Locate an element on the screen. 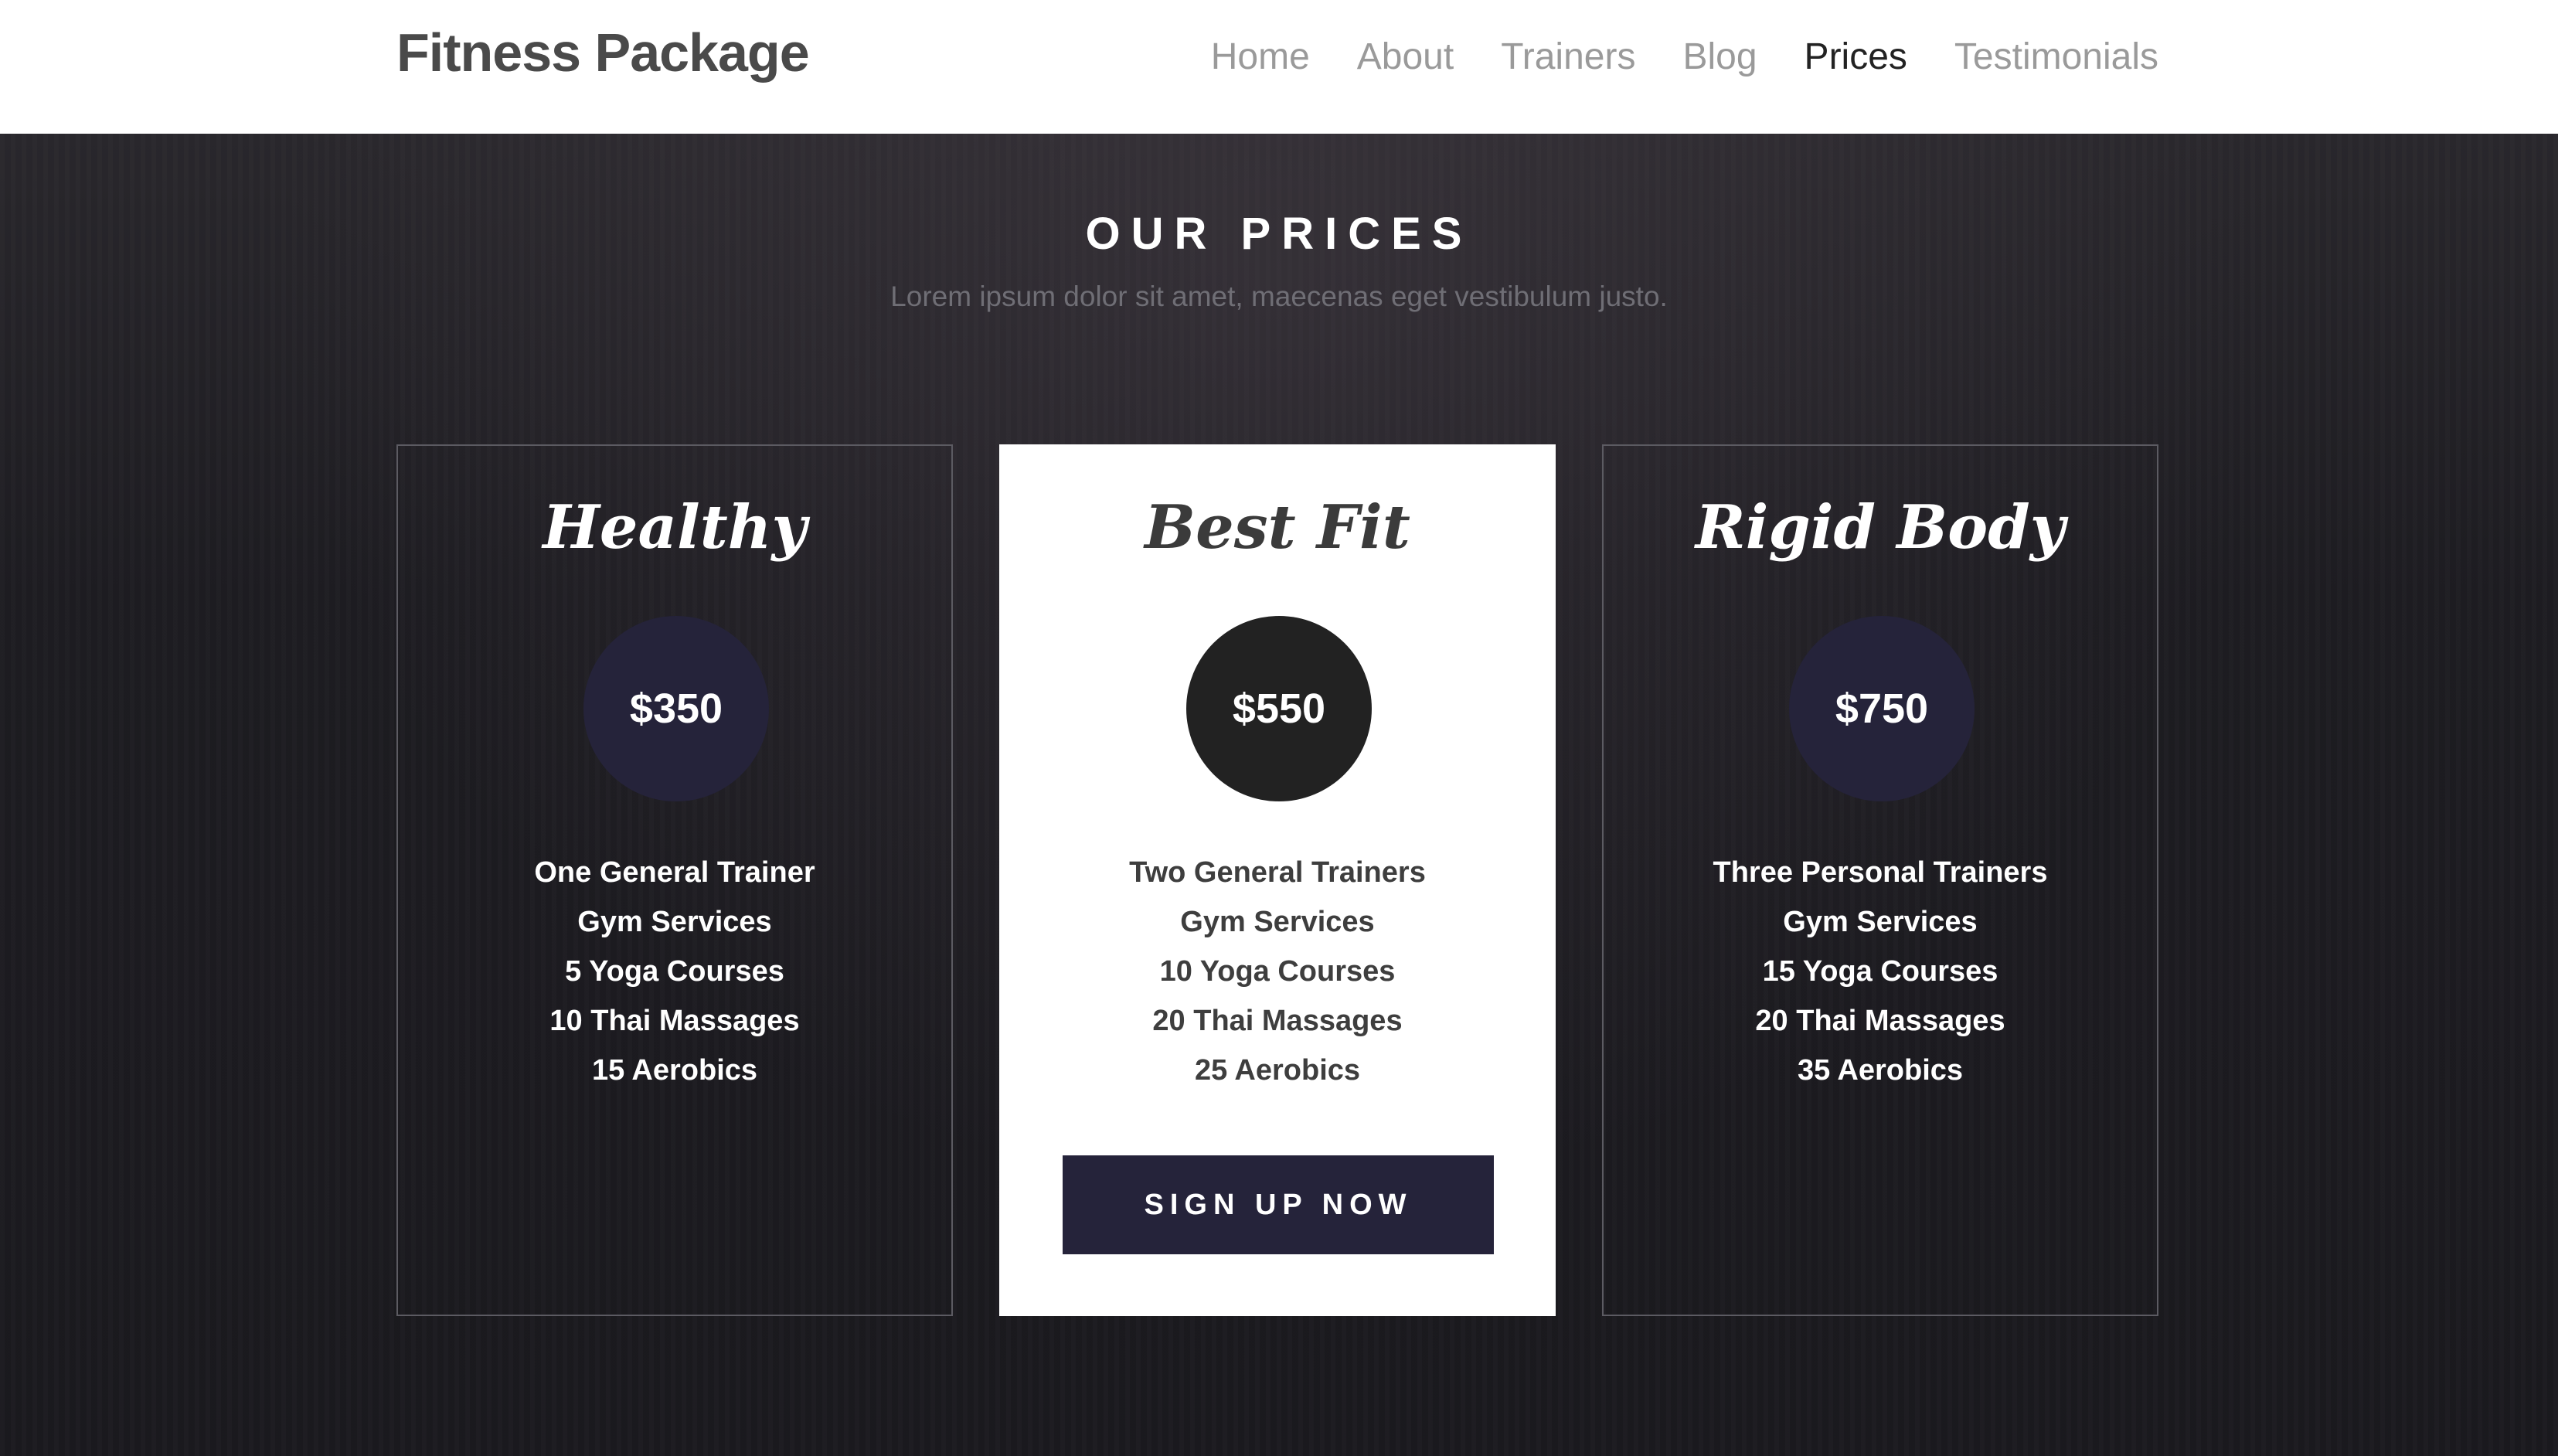 This screenshot has height=1456, width=2558. plan-price: $750 is located at coordinates (1882, 709).